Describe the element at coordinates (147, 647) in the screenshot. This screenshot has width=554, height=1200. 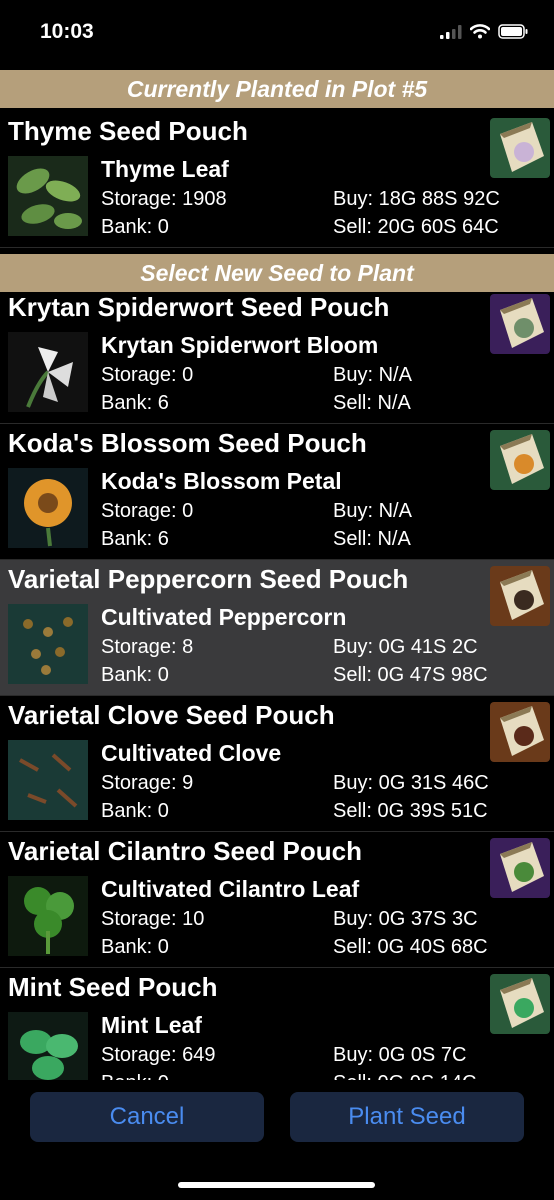
I see `storage-count: Storage: 8` at that location.